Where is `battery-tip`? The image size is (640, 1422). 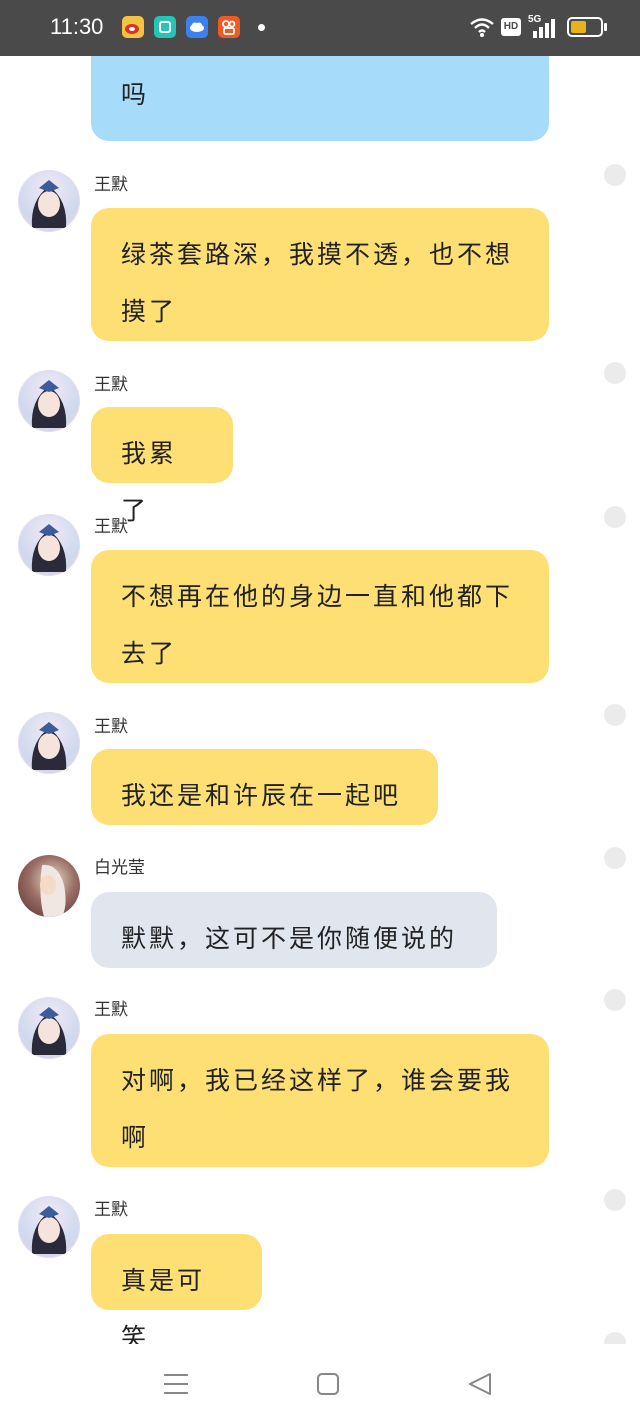 battery-tip is located at coordinates (605, 27).